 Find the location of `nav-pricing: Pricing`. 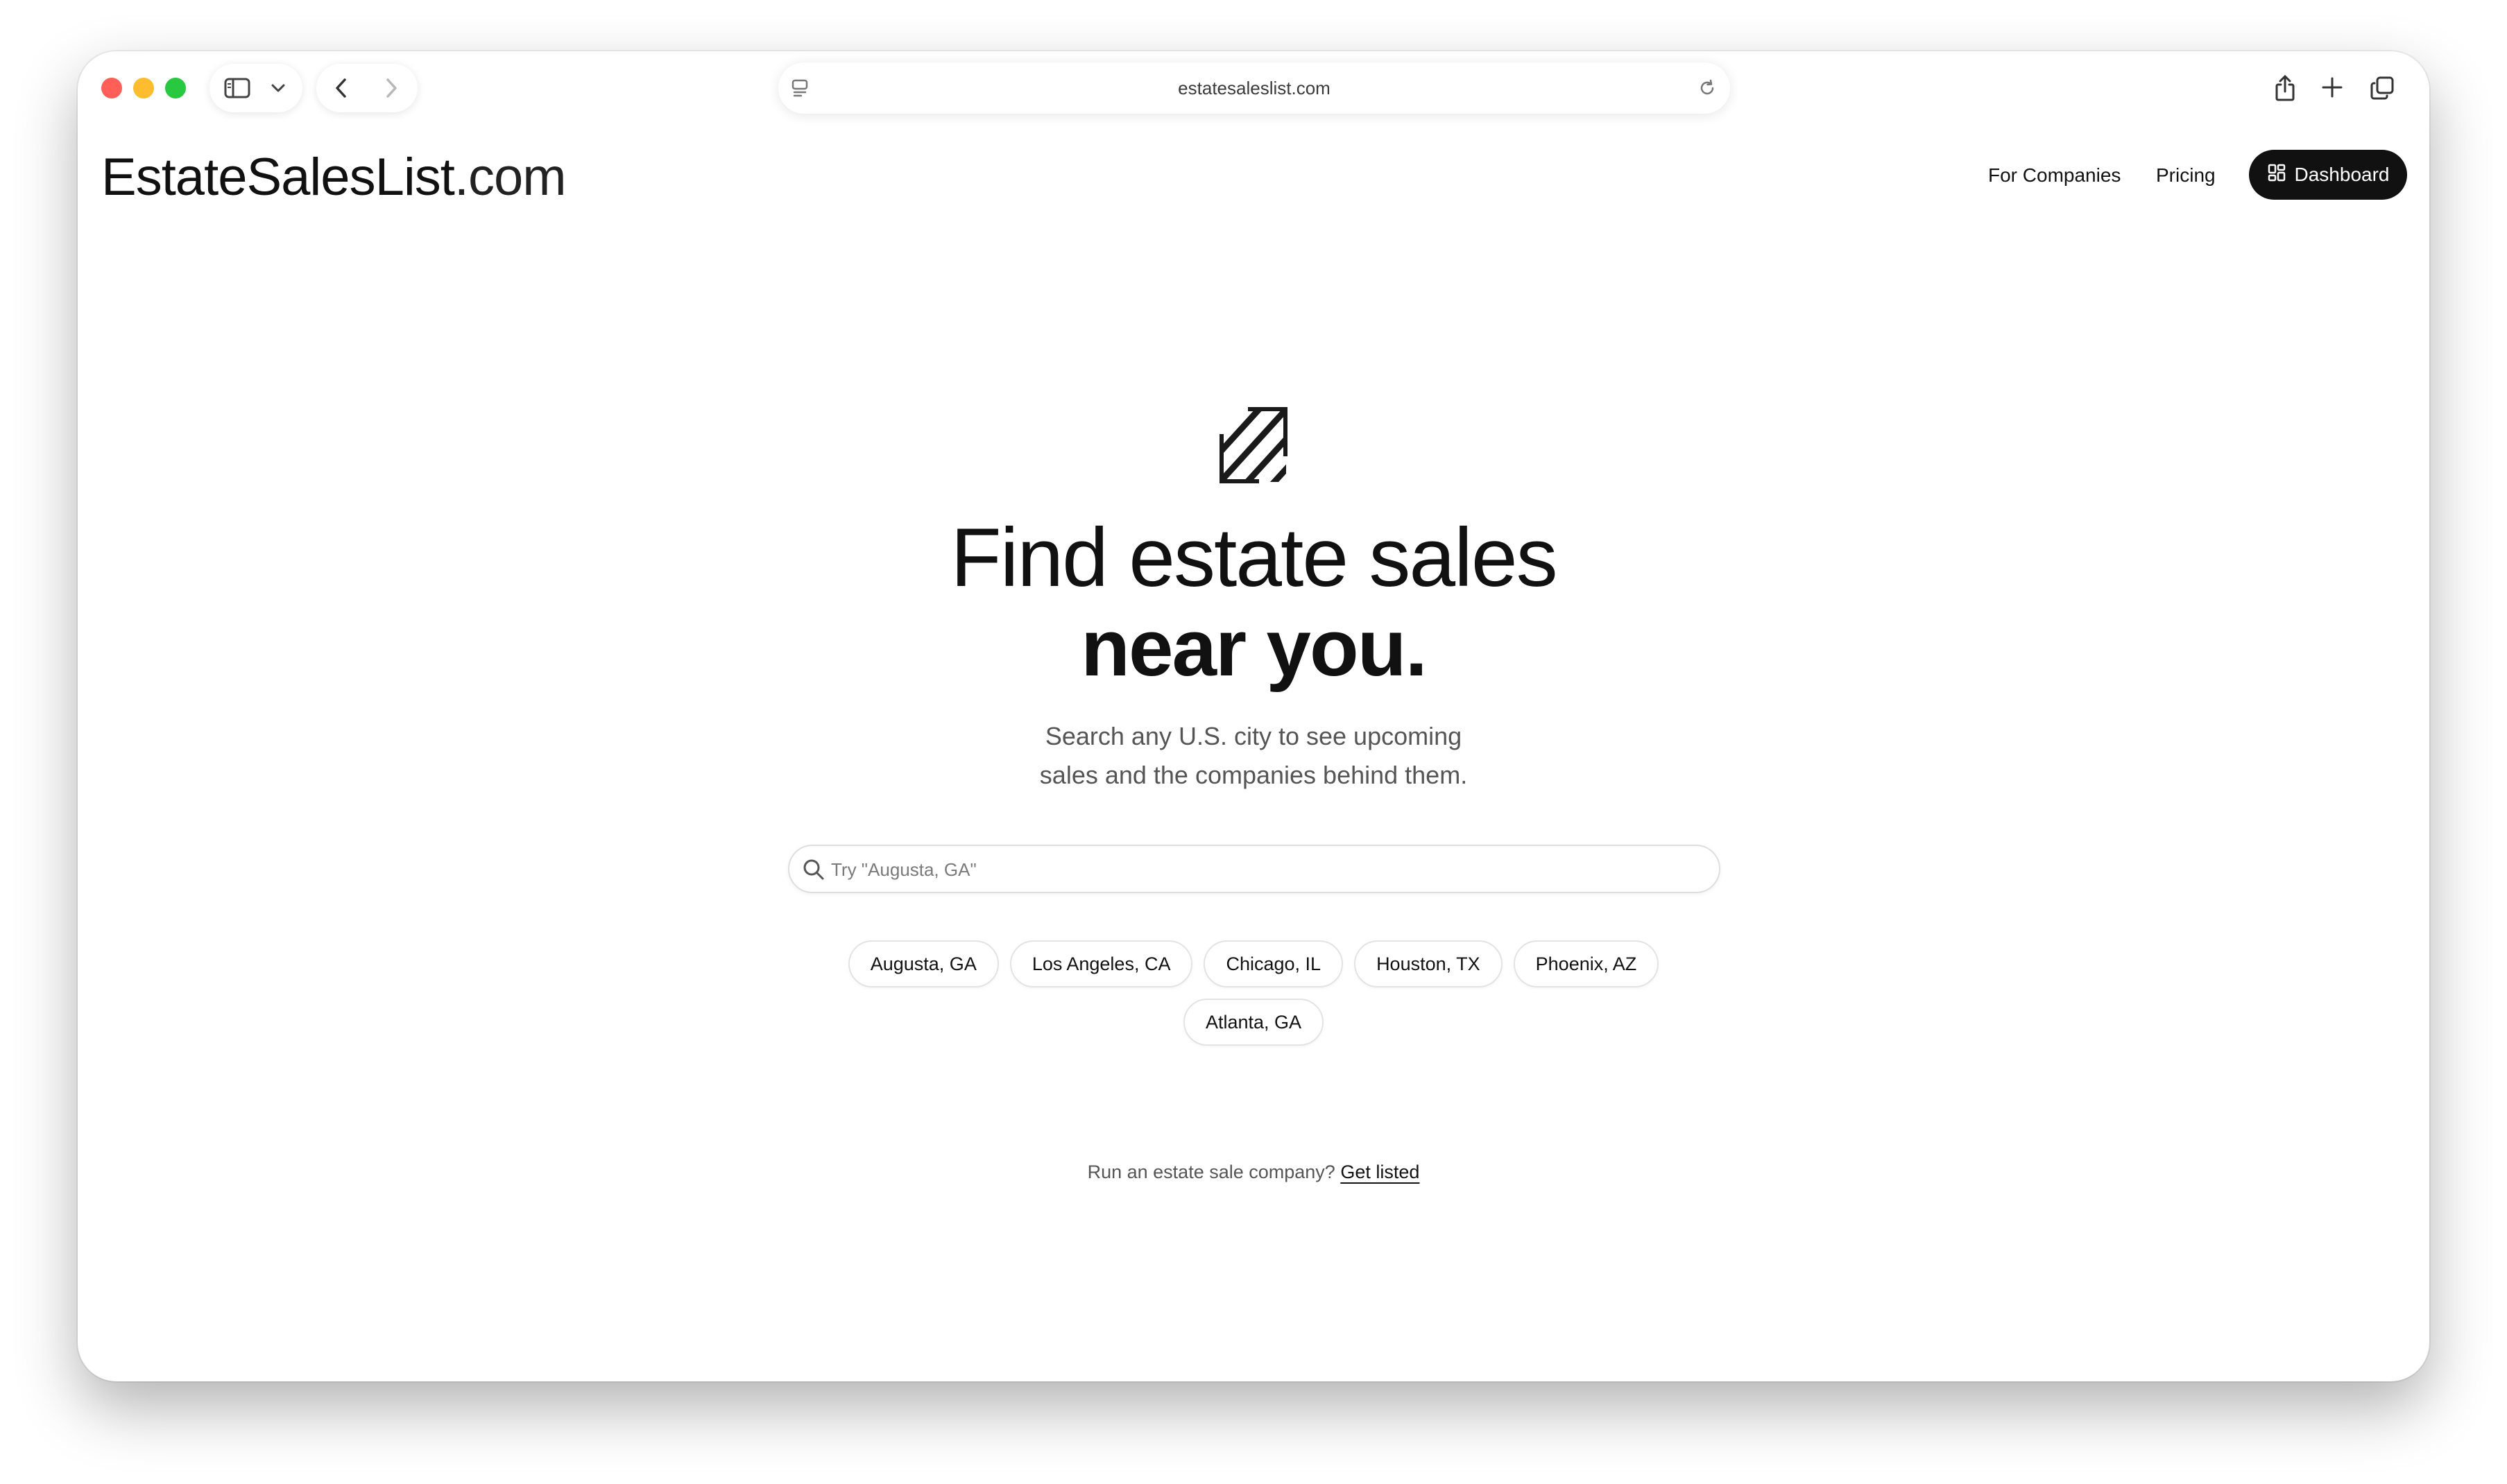

nav-pricing: Pricing is located at coordinates (2186, 175).